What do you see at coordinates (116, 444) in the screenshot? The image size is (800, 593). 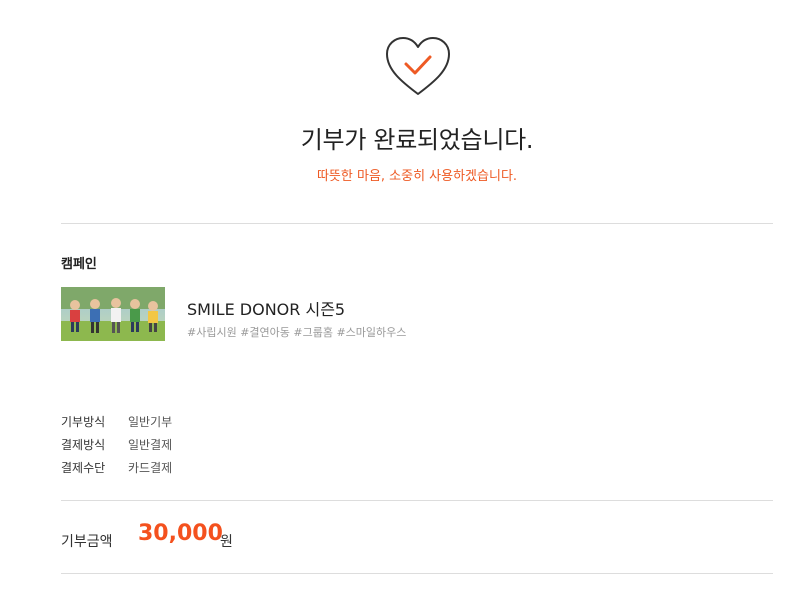 I see `info-row-payment-type: 결제방식 일반결제` at bounding box center [116, 444].